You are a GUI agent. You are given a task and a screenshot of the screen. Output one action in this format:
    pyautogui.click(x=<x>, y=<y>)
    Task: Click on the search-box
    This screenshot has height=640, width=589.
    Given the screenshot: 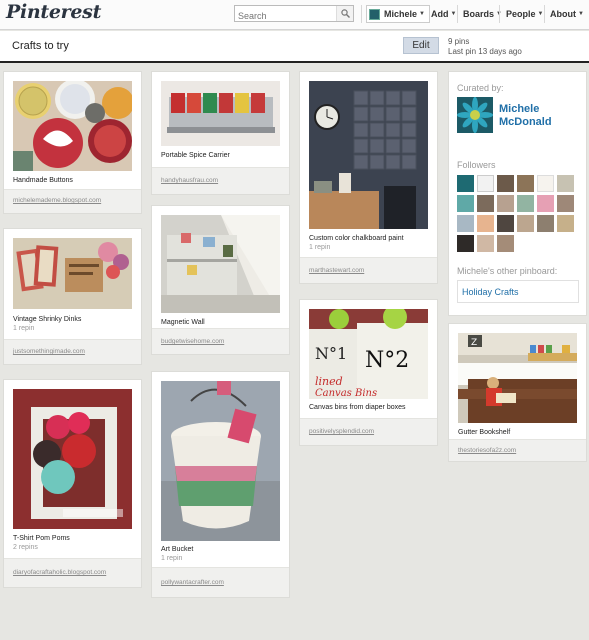 What is the action you would take?
    pyautogui.click(x=294, y=14)
    